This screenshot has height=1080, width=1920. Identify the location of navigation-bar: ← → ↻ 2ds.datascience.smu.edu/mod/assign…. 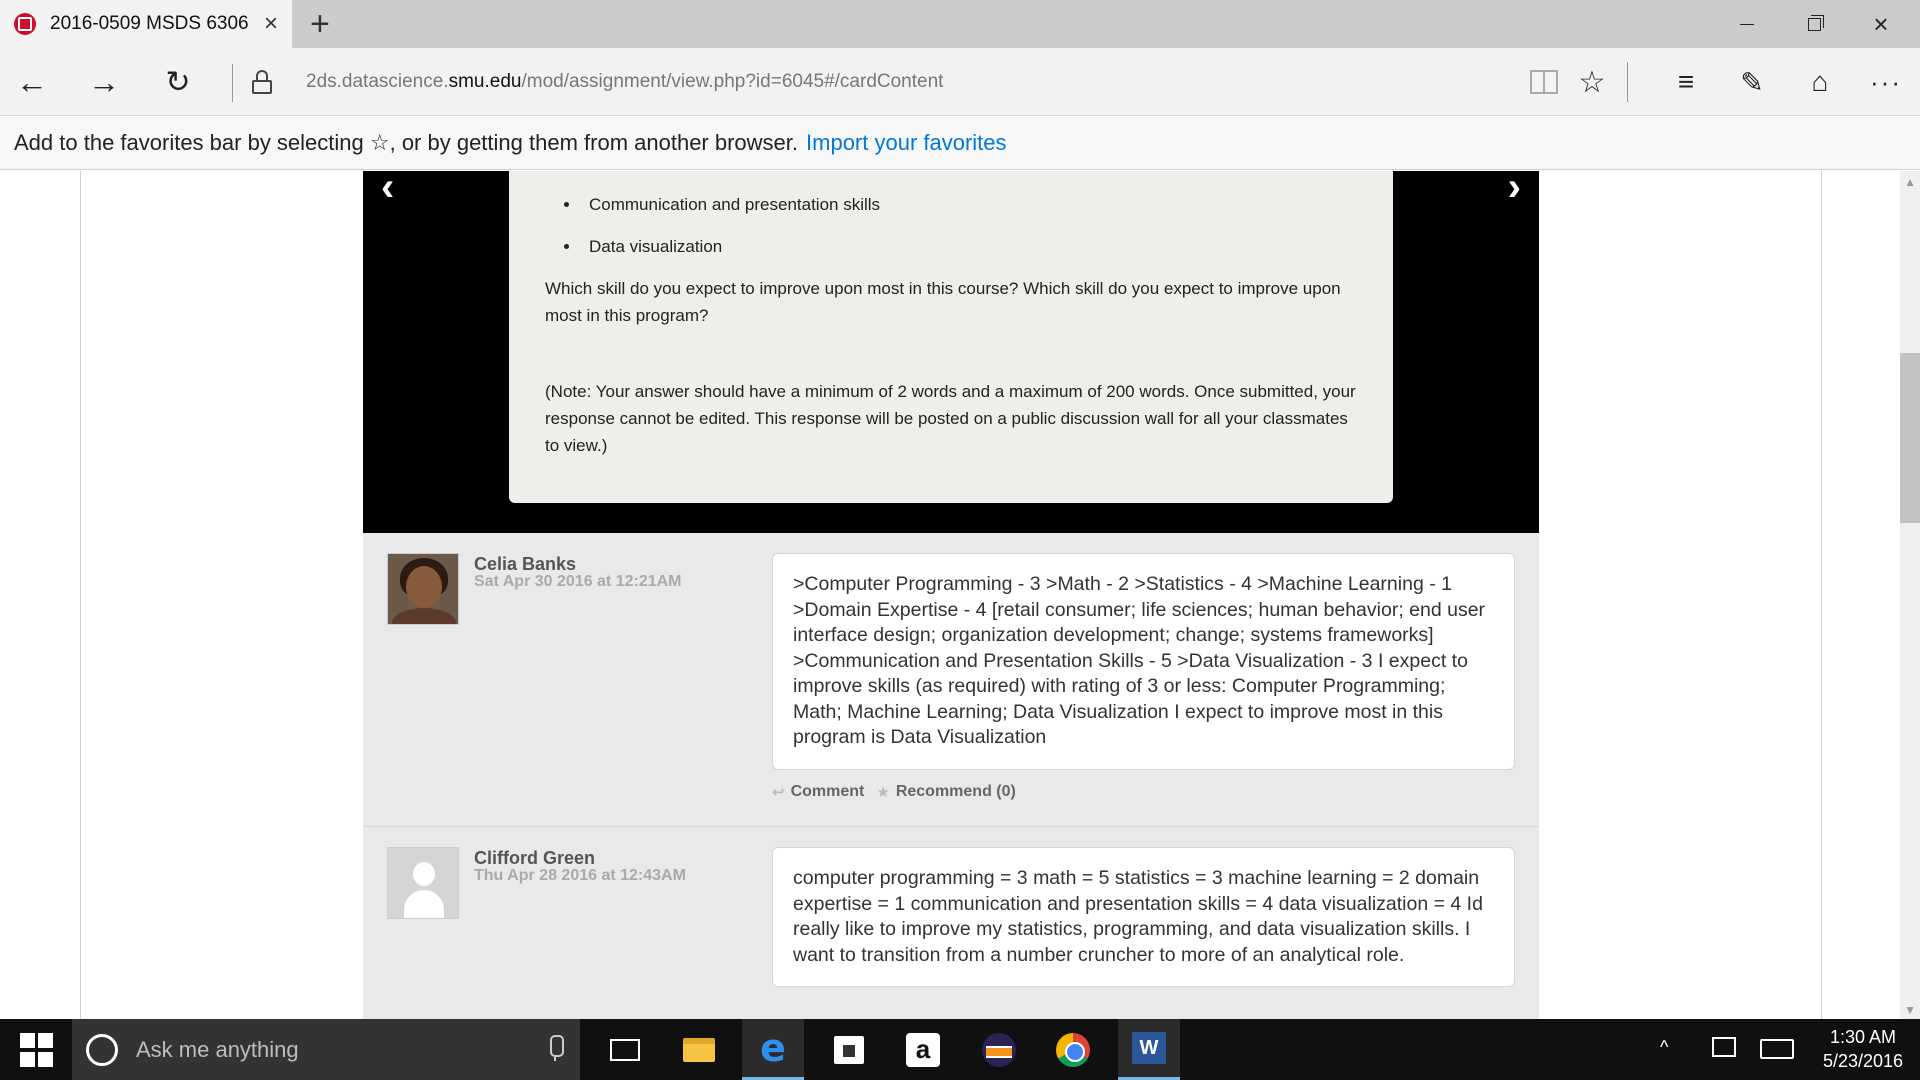
(960, 82).